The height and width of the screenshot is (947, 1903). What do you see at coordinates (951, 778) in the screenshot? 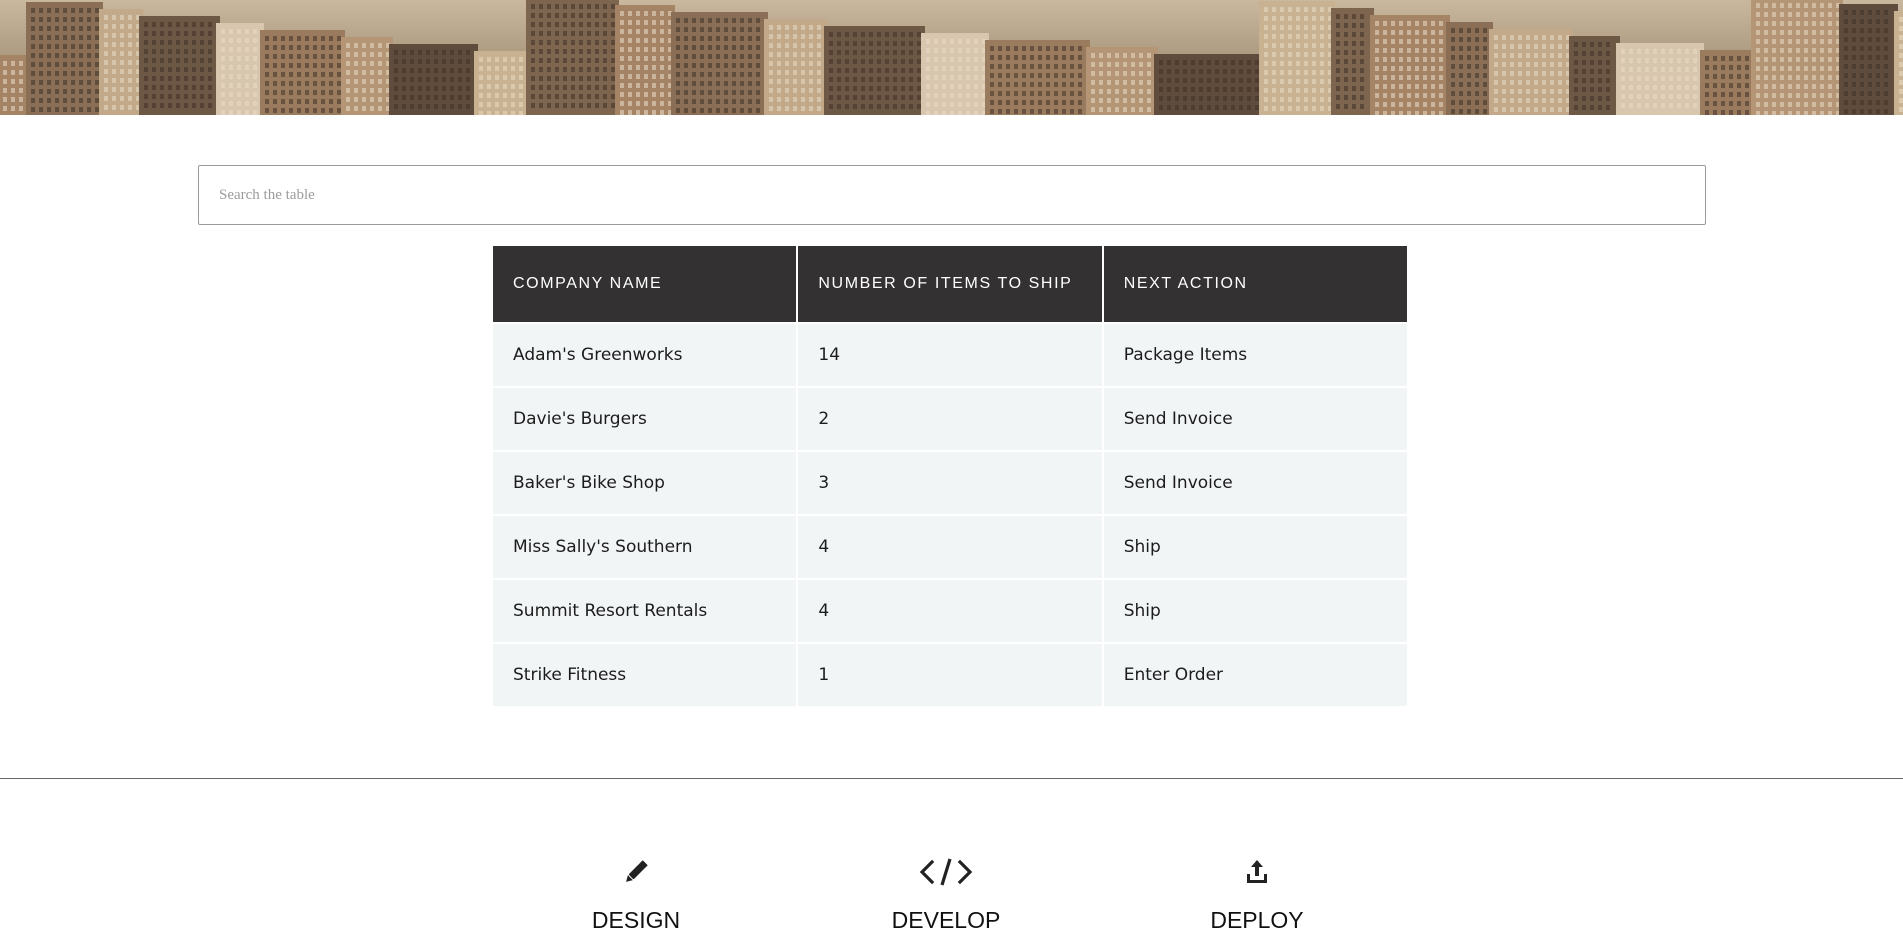
I see `section-divider` at bounding box center [951, 778].